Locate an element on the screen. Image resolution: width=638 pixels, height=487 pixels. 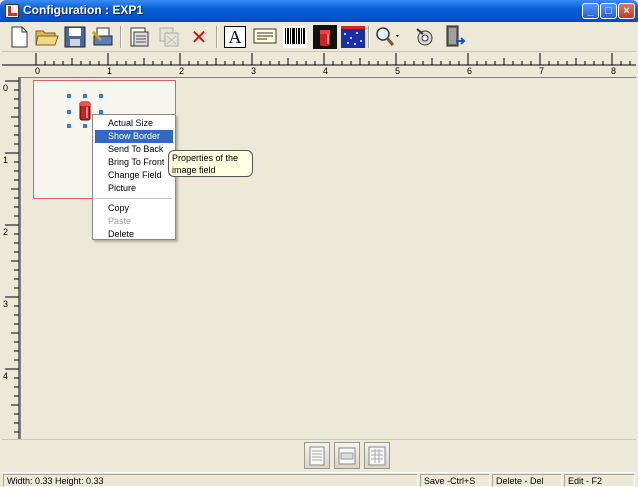
ruler-label-top: 7 is located at coordinates (542, 71).